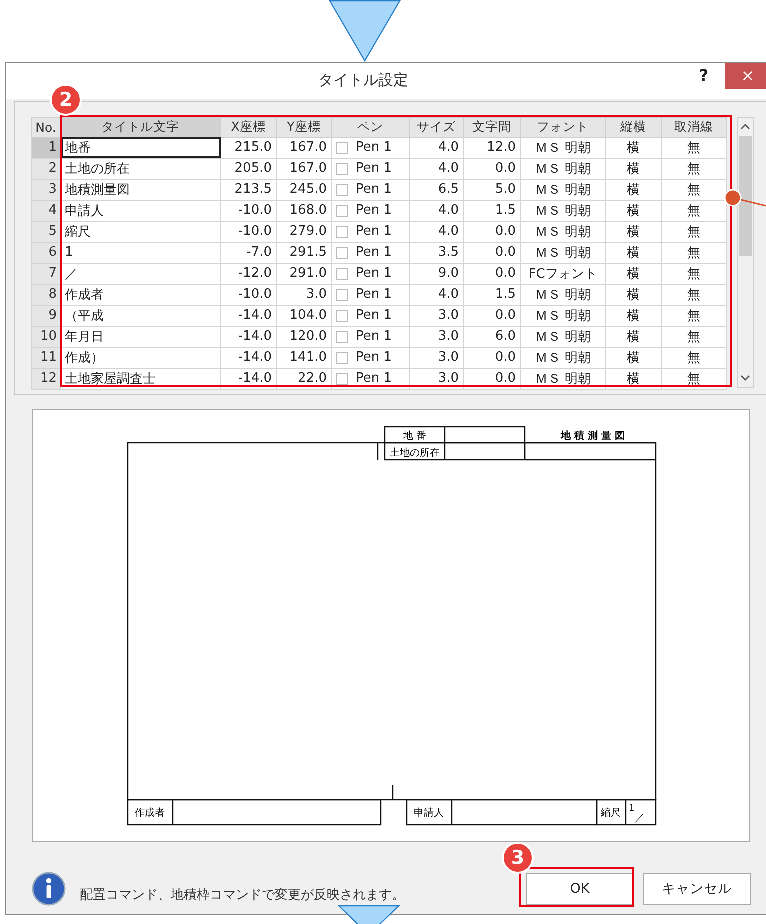 The height and width of the screenshot is (924, 766). What do you see at coordinates (304, 337) in the screenshot?
I see `table-cell: 120.0` at bounding box center [304, 337].